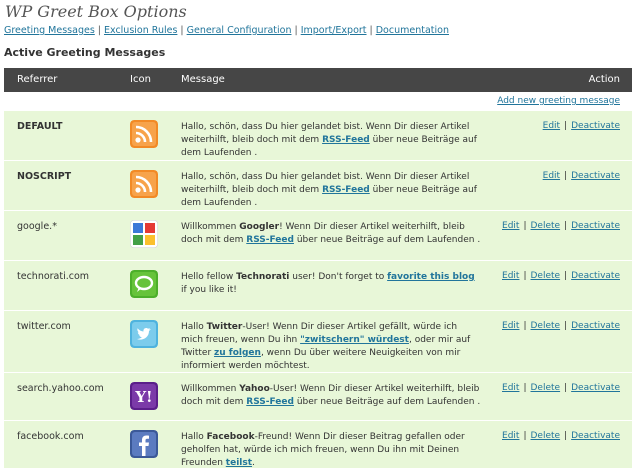 The image size is (640, 468). I want to click on message-text: if you like it!, so click(209, 290).